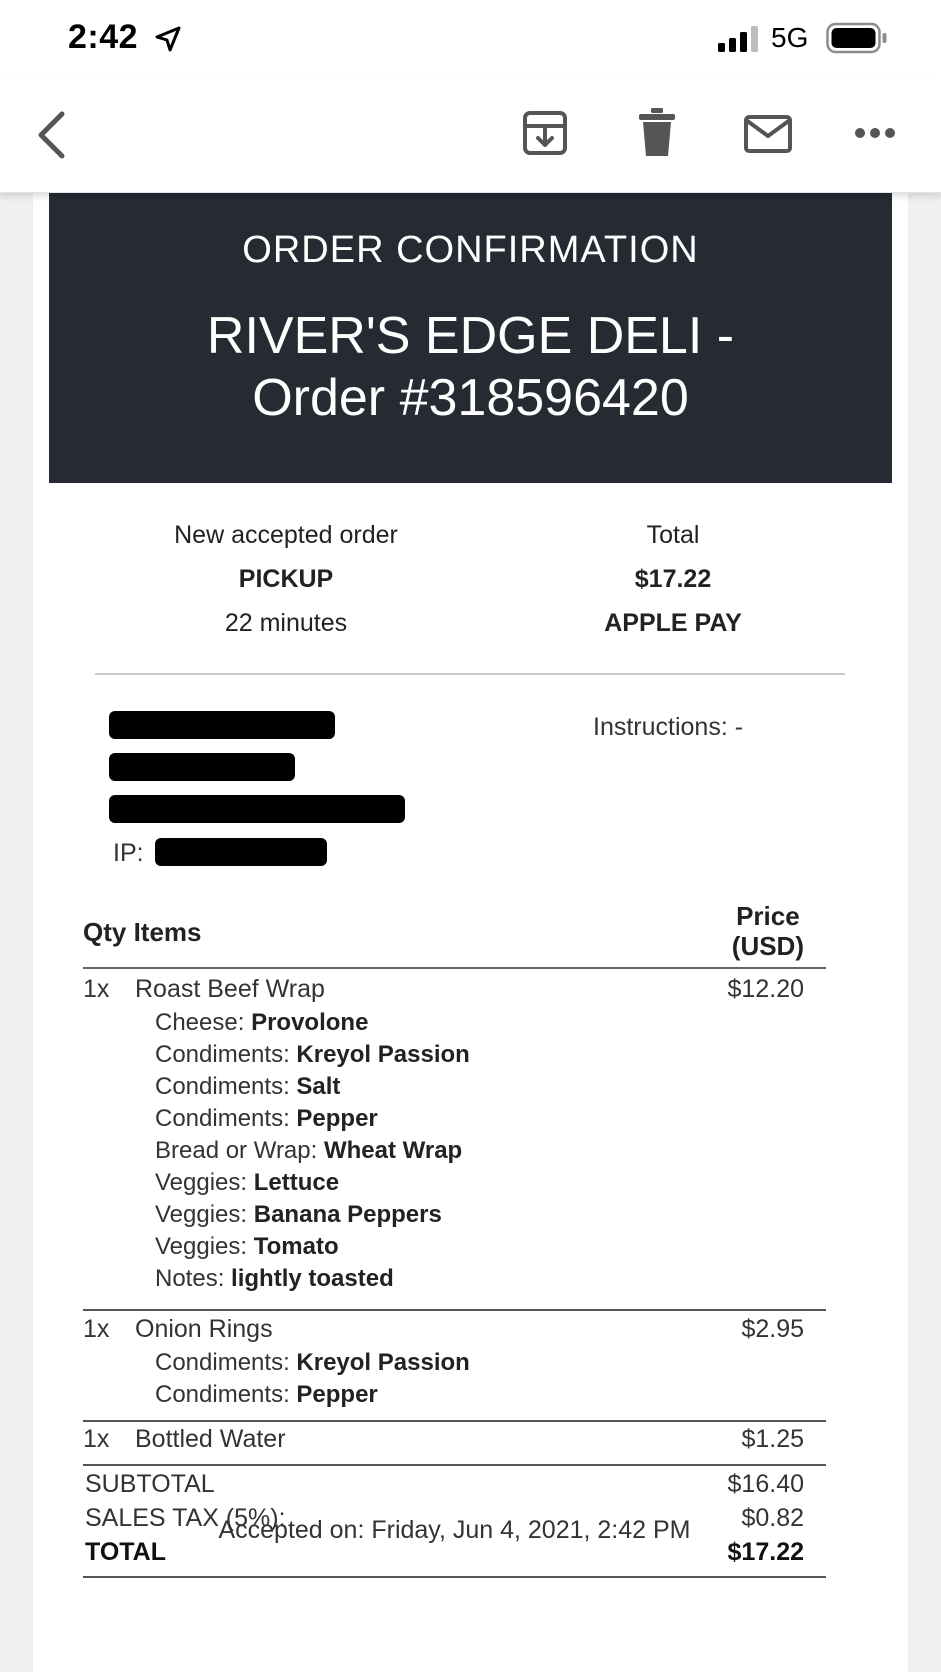 This screenshot has width=941, height=1672. What do you see at coordinates (52, 135) in the screenshot?
I see `back-chevron-icon` at bounding box center [52, 135].